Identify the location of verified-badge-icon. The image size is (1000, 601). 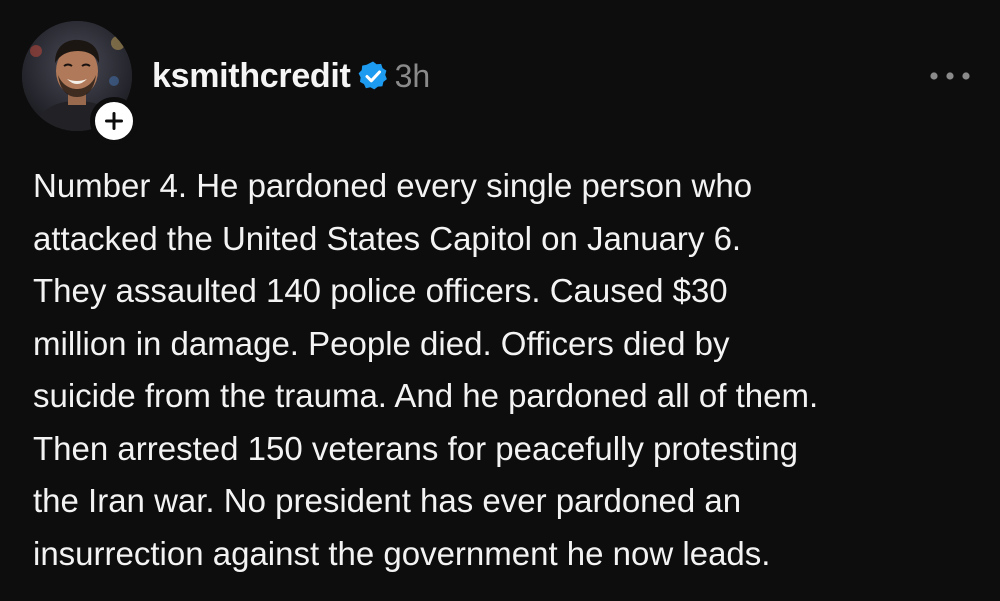
(373, 76).